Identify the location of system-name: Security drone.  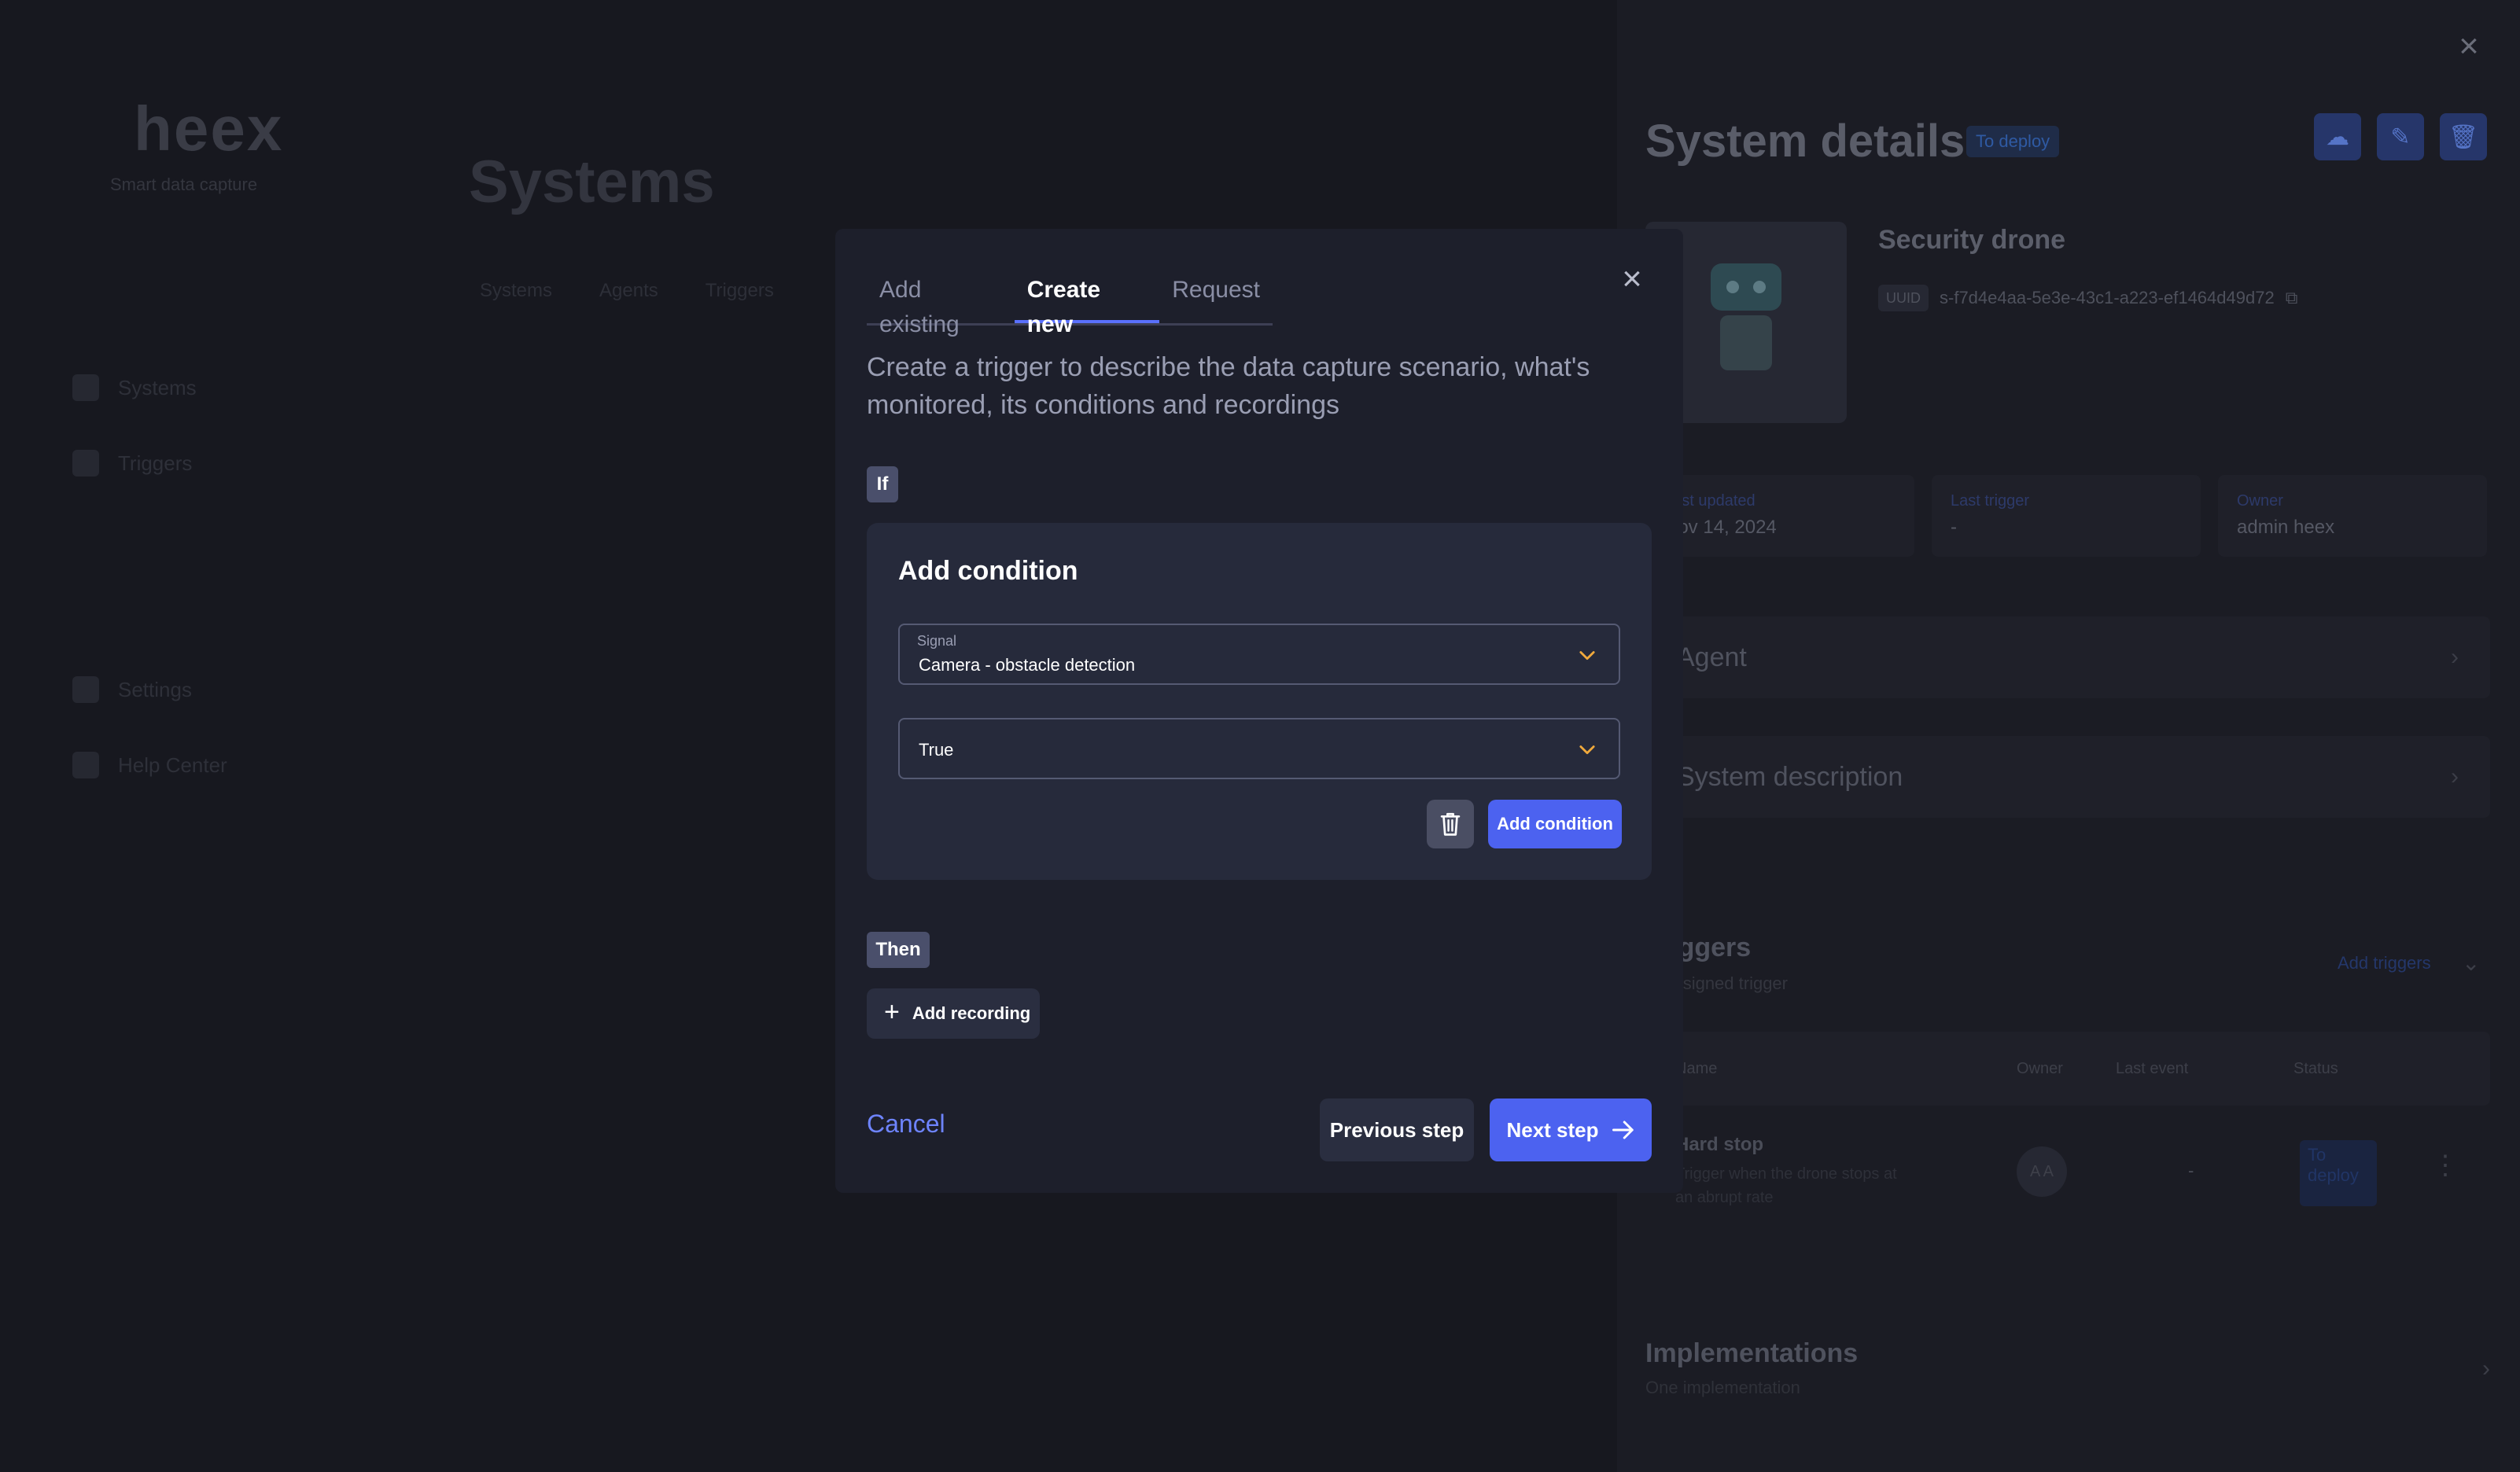
(1972, 240).